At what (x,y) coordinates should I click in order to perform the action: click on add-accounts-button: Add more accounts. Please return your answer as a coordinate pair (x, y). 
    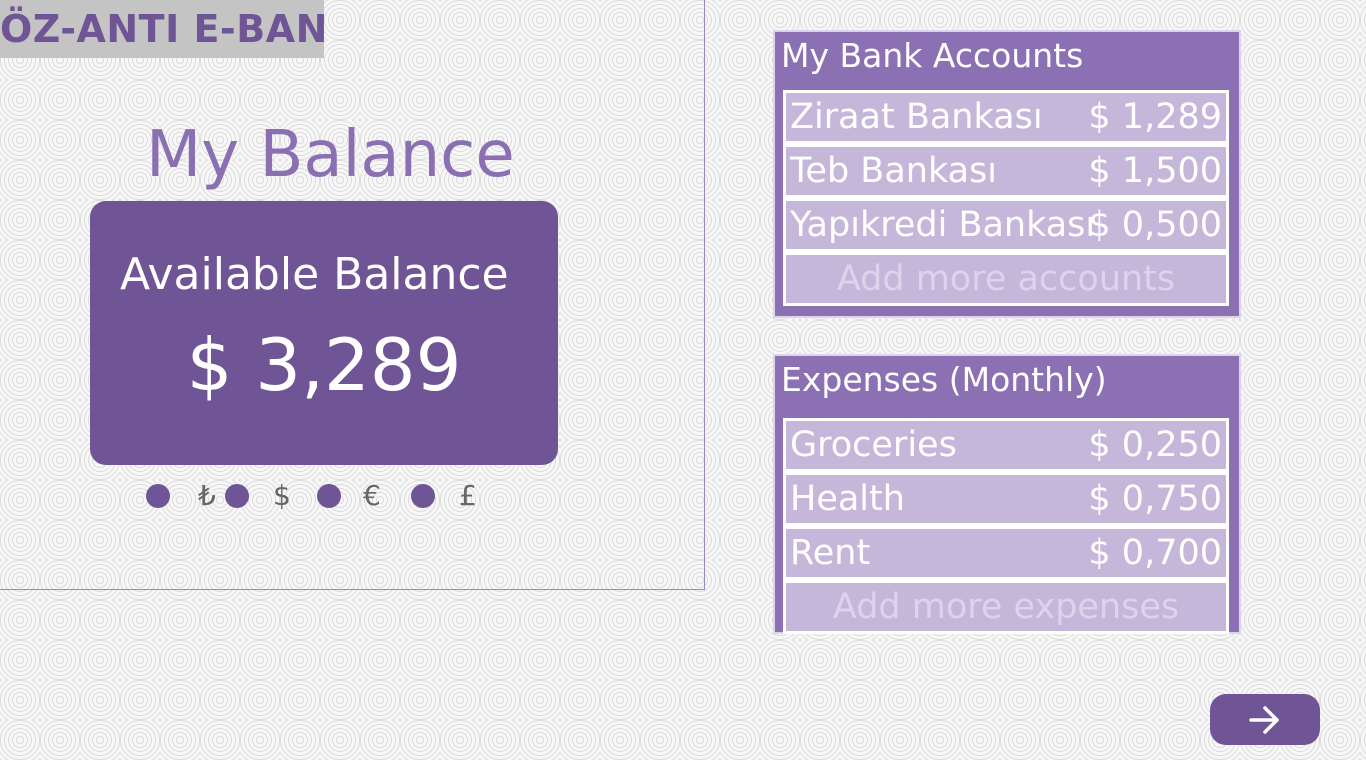
    Looking at the image, I should click on (1006, 279).